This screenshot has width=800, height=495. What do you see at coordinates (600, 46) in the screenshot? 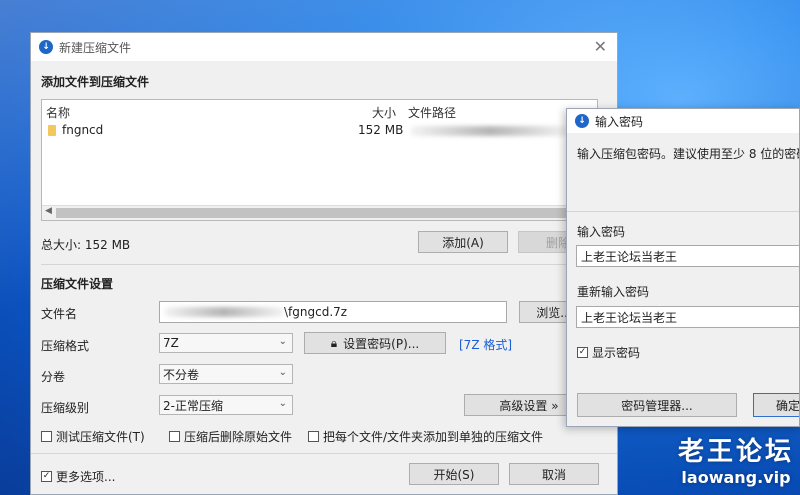
I see `close-icon: ✕` at bounding box center [600, 46].